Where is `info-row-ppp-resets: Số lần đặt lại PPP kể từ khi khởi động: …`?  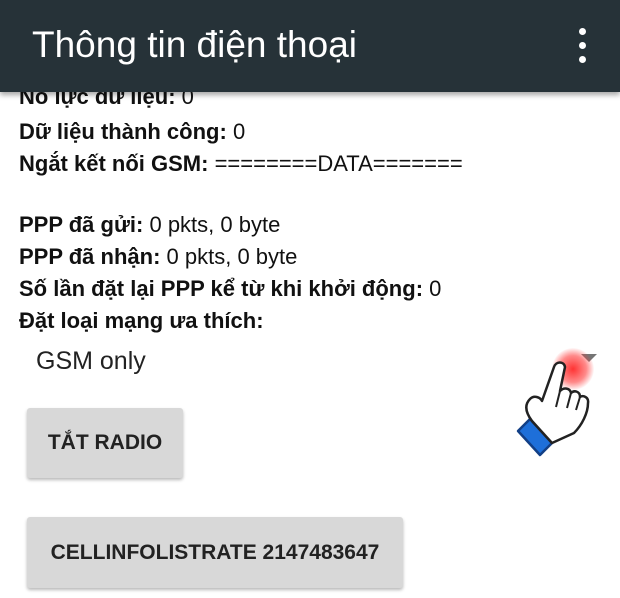
info-row-ppp-resets: Số lần đặt lại PPP kể từ khi khởi động: … is located at coordinates (230, 289).